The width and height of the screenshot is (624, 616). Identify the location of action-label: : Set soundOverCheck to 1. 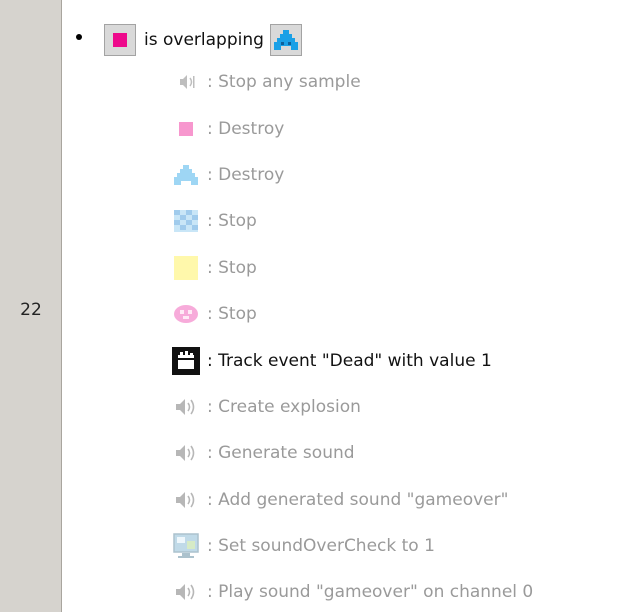
(321, 546).